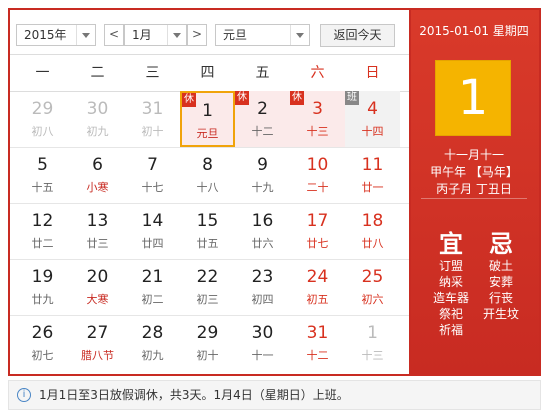 This screenshot has width=549, height=413. What do you see at coordinates (262, 277) in the screenshot?
I see `day-number: 23` at bounding box center [262, 277].